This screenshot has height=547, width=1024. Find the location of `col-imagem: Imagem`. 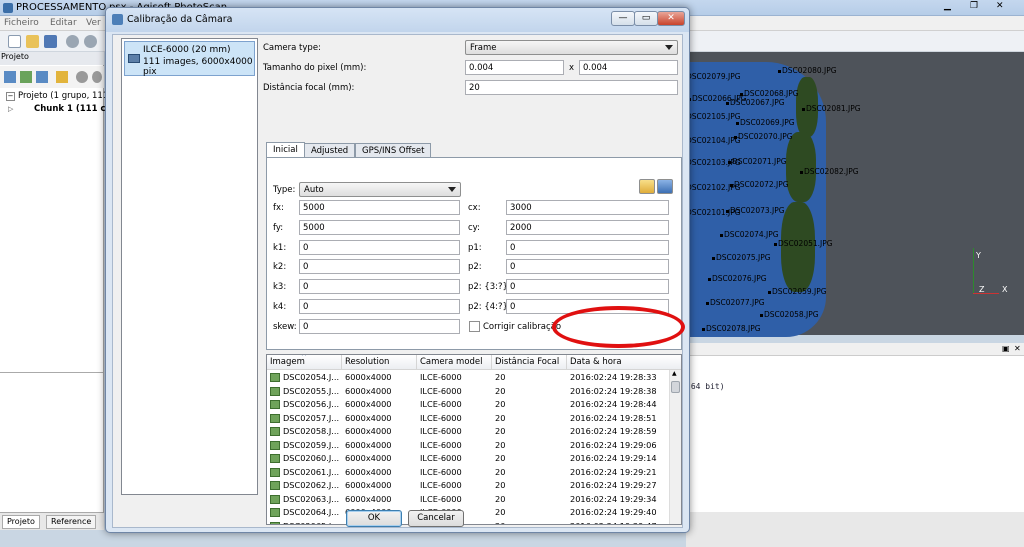

col-imagem: Imagem is located at coordinates (287, 362).